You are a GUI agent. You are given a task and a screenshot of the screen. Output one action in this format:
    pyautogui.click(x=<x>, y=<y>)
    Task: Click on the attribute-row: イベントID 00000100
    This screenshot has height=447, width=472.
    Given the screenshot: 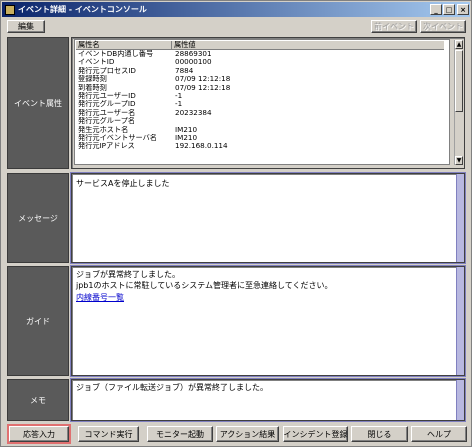 What is the action you would take?
    pyautogui.click(x=260, y=62)
    